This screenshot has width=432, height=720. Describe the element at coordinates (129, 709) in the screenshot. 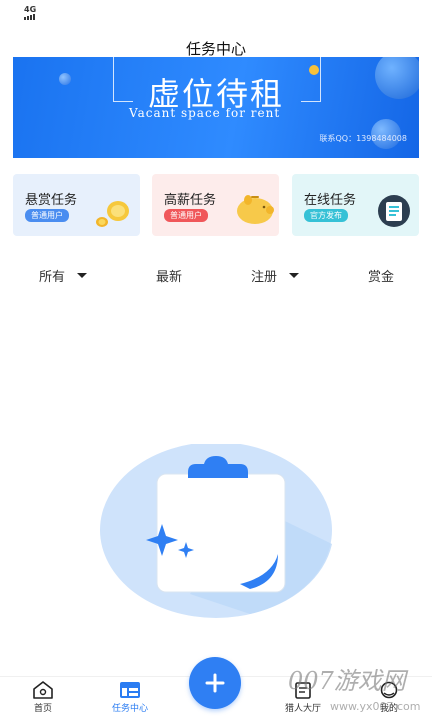

I see `nav-label: 任务中心` at that location.